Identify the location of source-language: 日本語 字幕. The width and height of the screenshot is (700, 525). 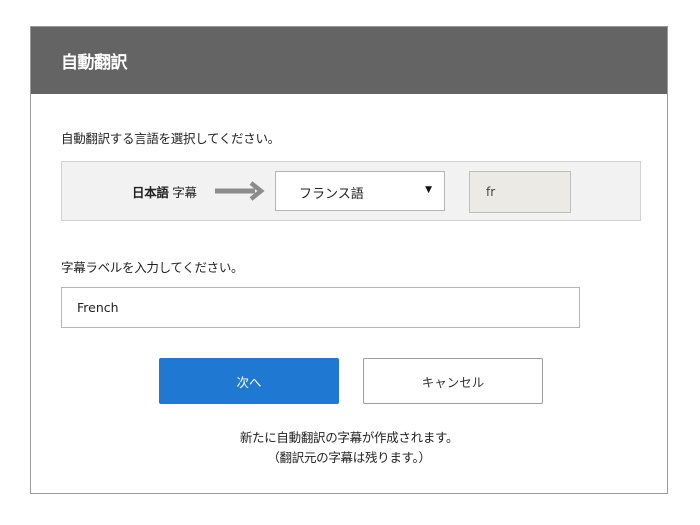
(164, 191).